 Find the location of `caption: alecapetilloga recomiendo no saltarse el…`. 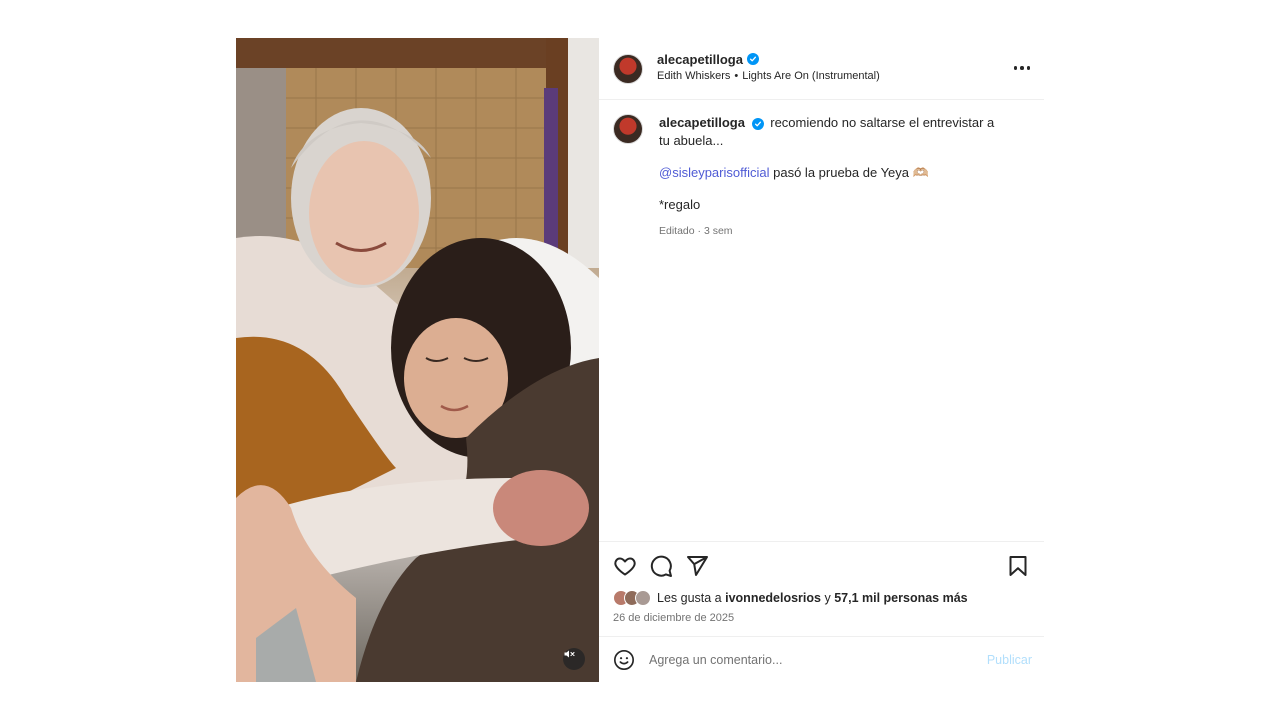

caption: alecapetilloga recomiendo no saltarse el… is located at coordinates (821, 177).